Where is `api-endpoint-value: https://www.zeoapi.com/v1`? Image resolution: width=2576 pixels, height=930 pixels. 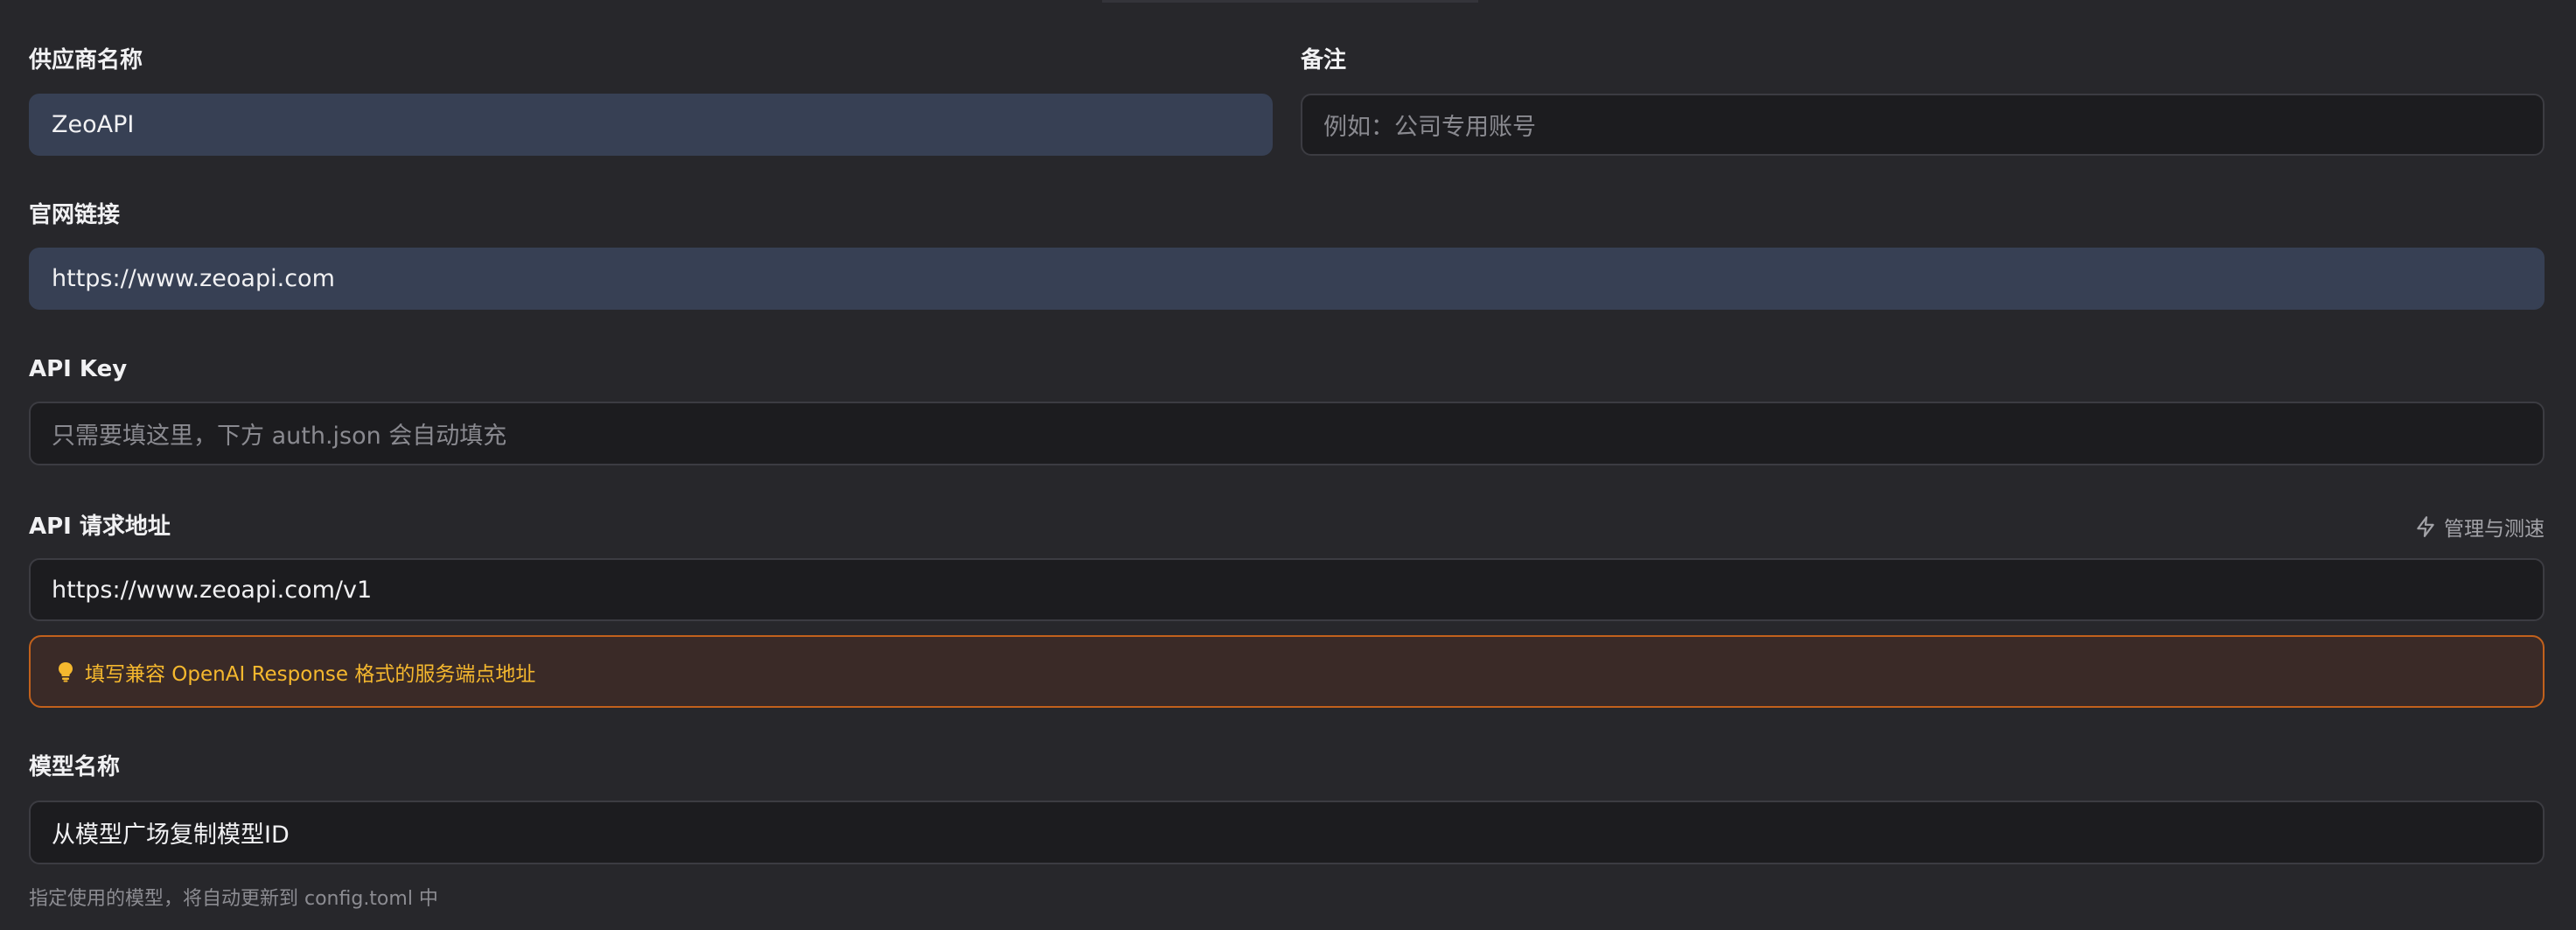
api-endpoint-value: https://www.zeoapi.com/v1 is located at coordinates (212, 590).